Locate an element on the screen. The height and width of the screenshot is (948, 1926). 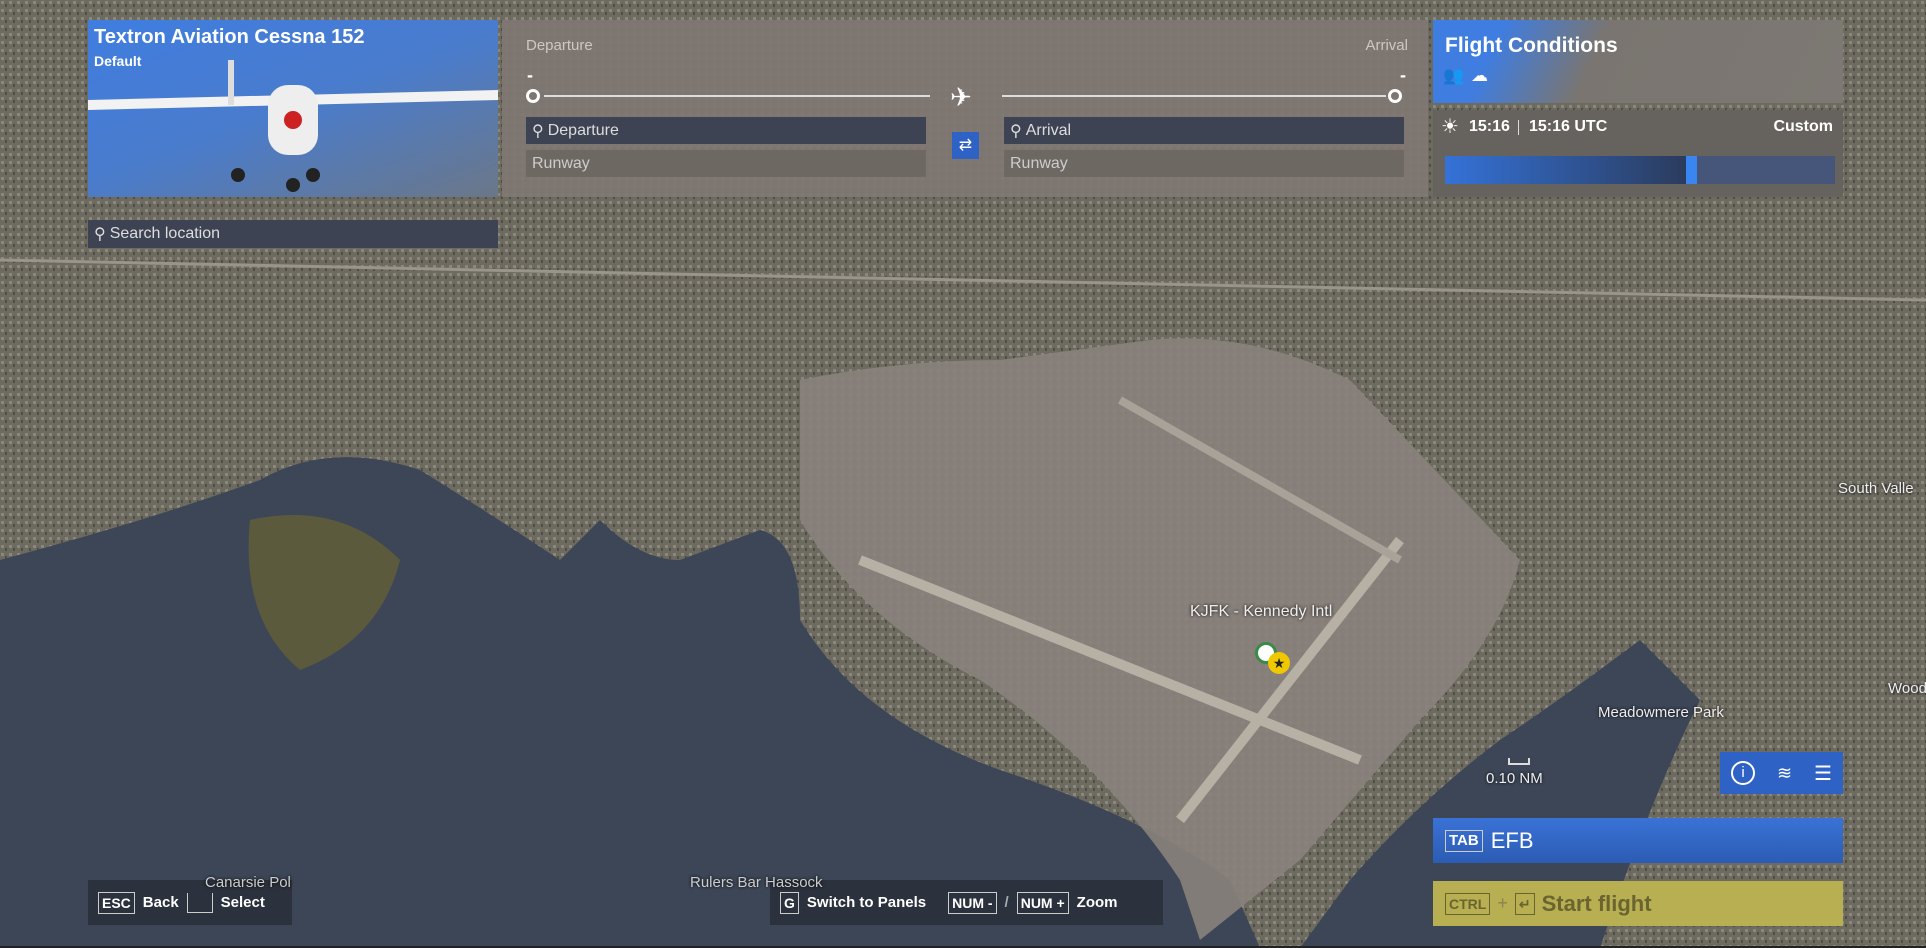
g-key: G is located at coordinates (789, 902).